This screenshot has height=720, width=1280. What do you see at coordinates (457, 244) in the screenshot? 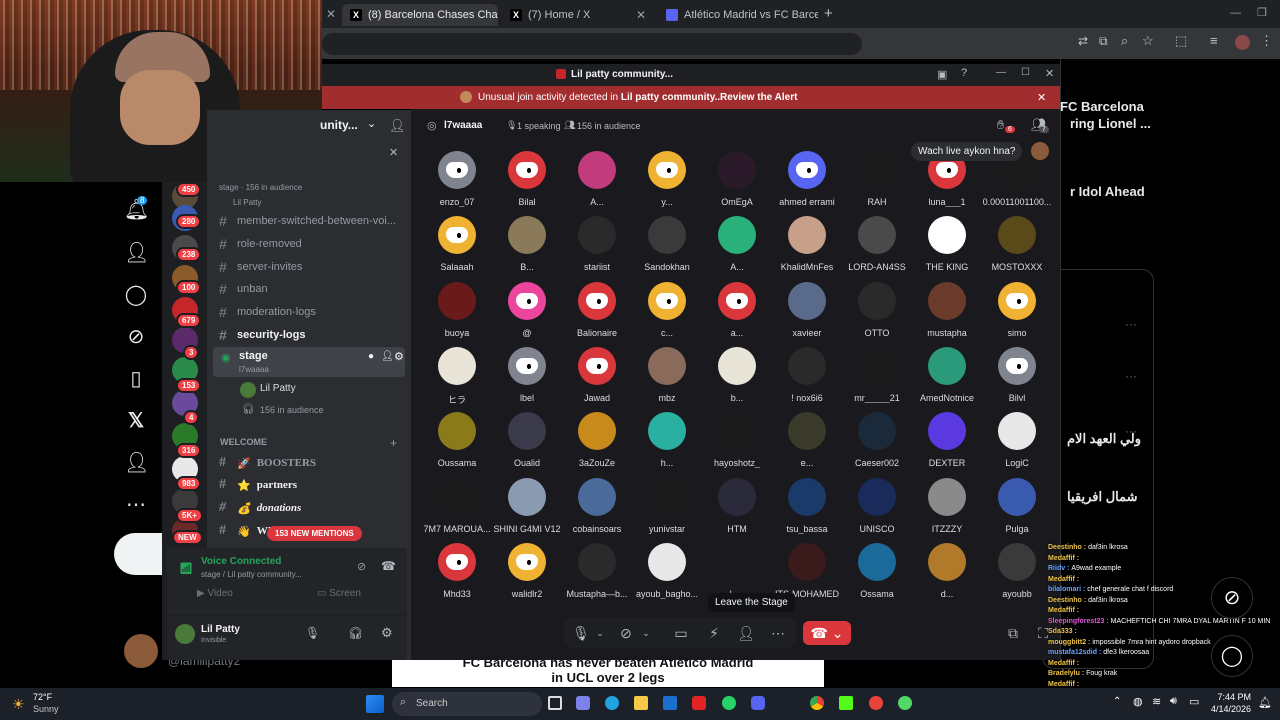
I see `audience-member: Salaaah` at bounding box center [457, 244].